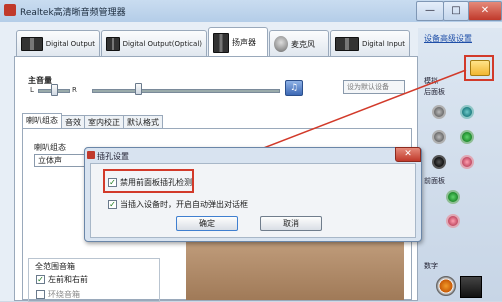 The width and height of the screenshot is (502, 302). What do you see at coordinates (148, 181) in the screenshot?
I see `option-highlight-box` at bounding box center [148, 181].